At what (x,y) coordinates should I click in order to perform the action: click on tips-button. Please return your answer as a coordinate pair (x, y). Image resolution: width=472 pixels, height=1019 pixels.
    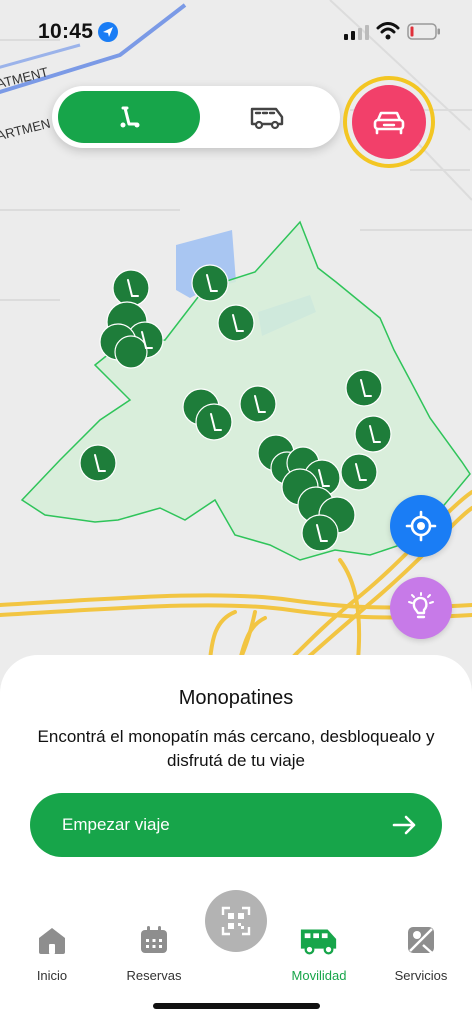
    Looking at the image, I should click on (421, 608).